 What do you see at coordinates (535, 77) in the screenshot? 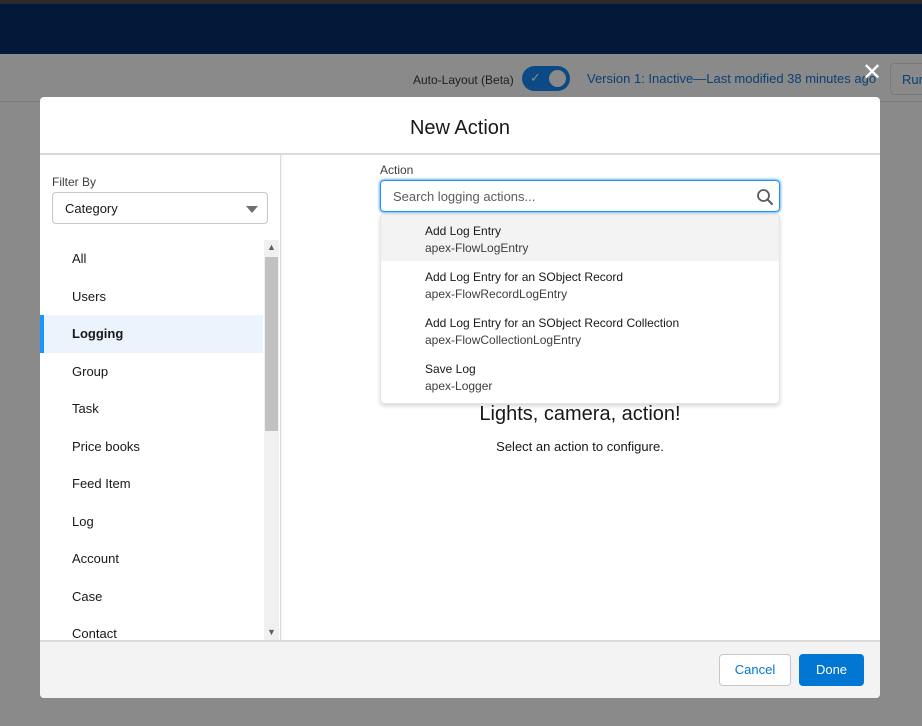
I see `check-icon: ✓` at bounding box center [535, 77].